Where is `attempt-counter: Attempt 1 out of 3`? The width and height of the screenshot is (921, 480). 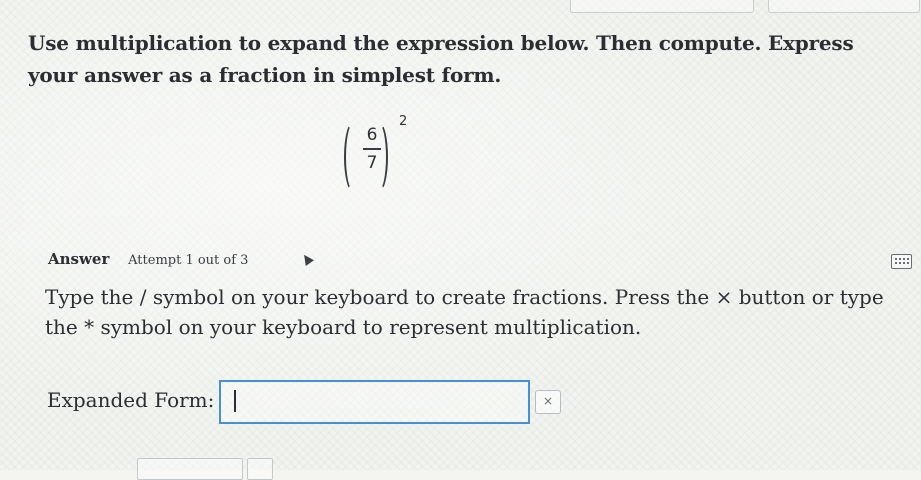 attempt-counter: Attempt 1 out of 3 is located at coordinates (188, 260).